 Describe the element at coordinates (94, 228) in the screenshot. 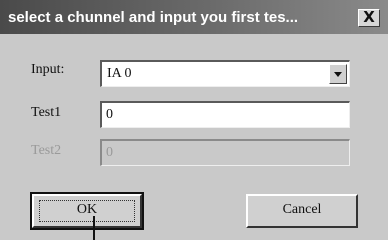

I see `text-cursor-icon` at that location.